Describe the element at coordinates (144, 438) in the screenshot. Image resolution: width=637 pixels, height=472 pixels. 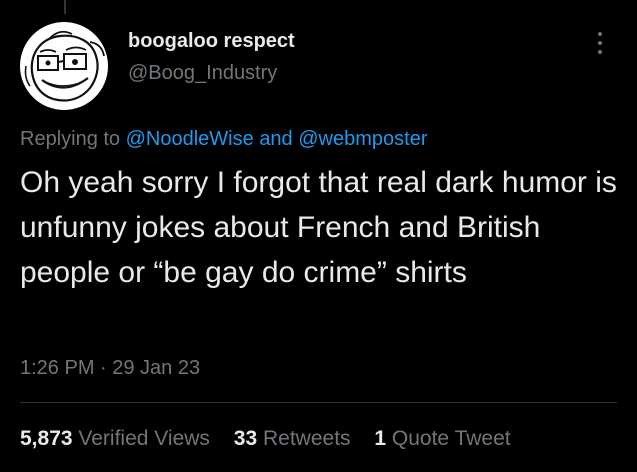
I see `views-label: Verified Views` at that location.